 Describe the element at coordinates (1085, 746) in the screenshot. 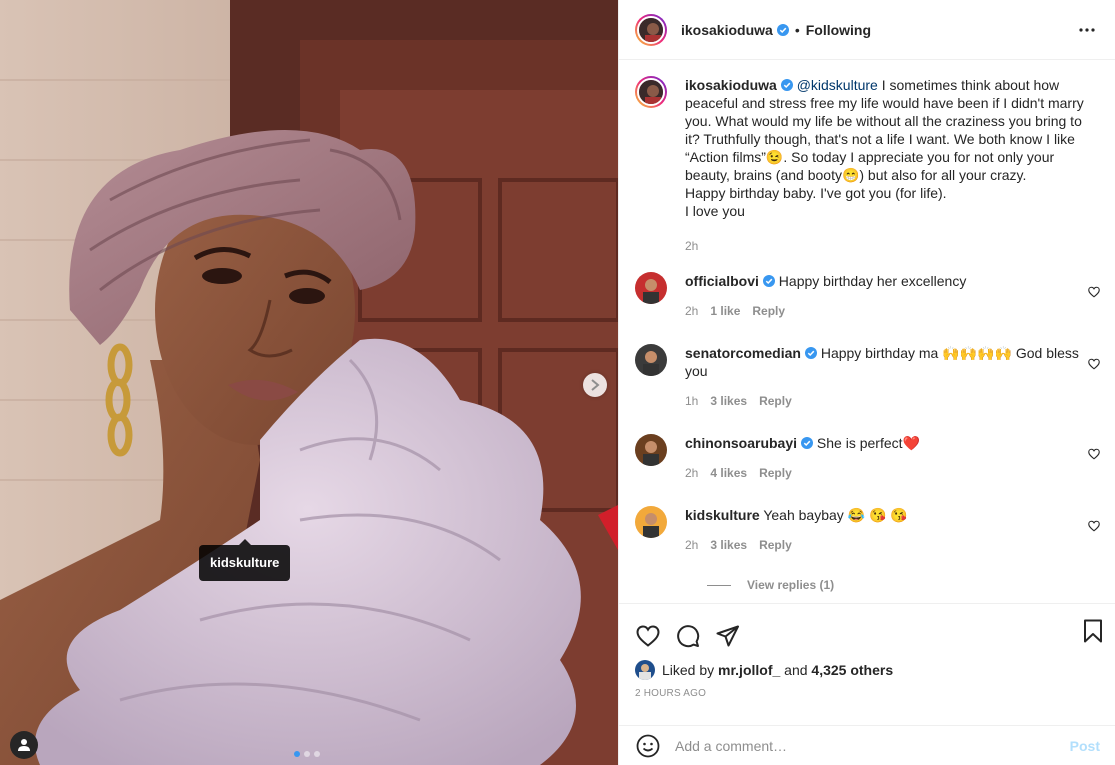

I see `post-comment-button: Post` at that location.